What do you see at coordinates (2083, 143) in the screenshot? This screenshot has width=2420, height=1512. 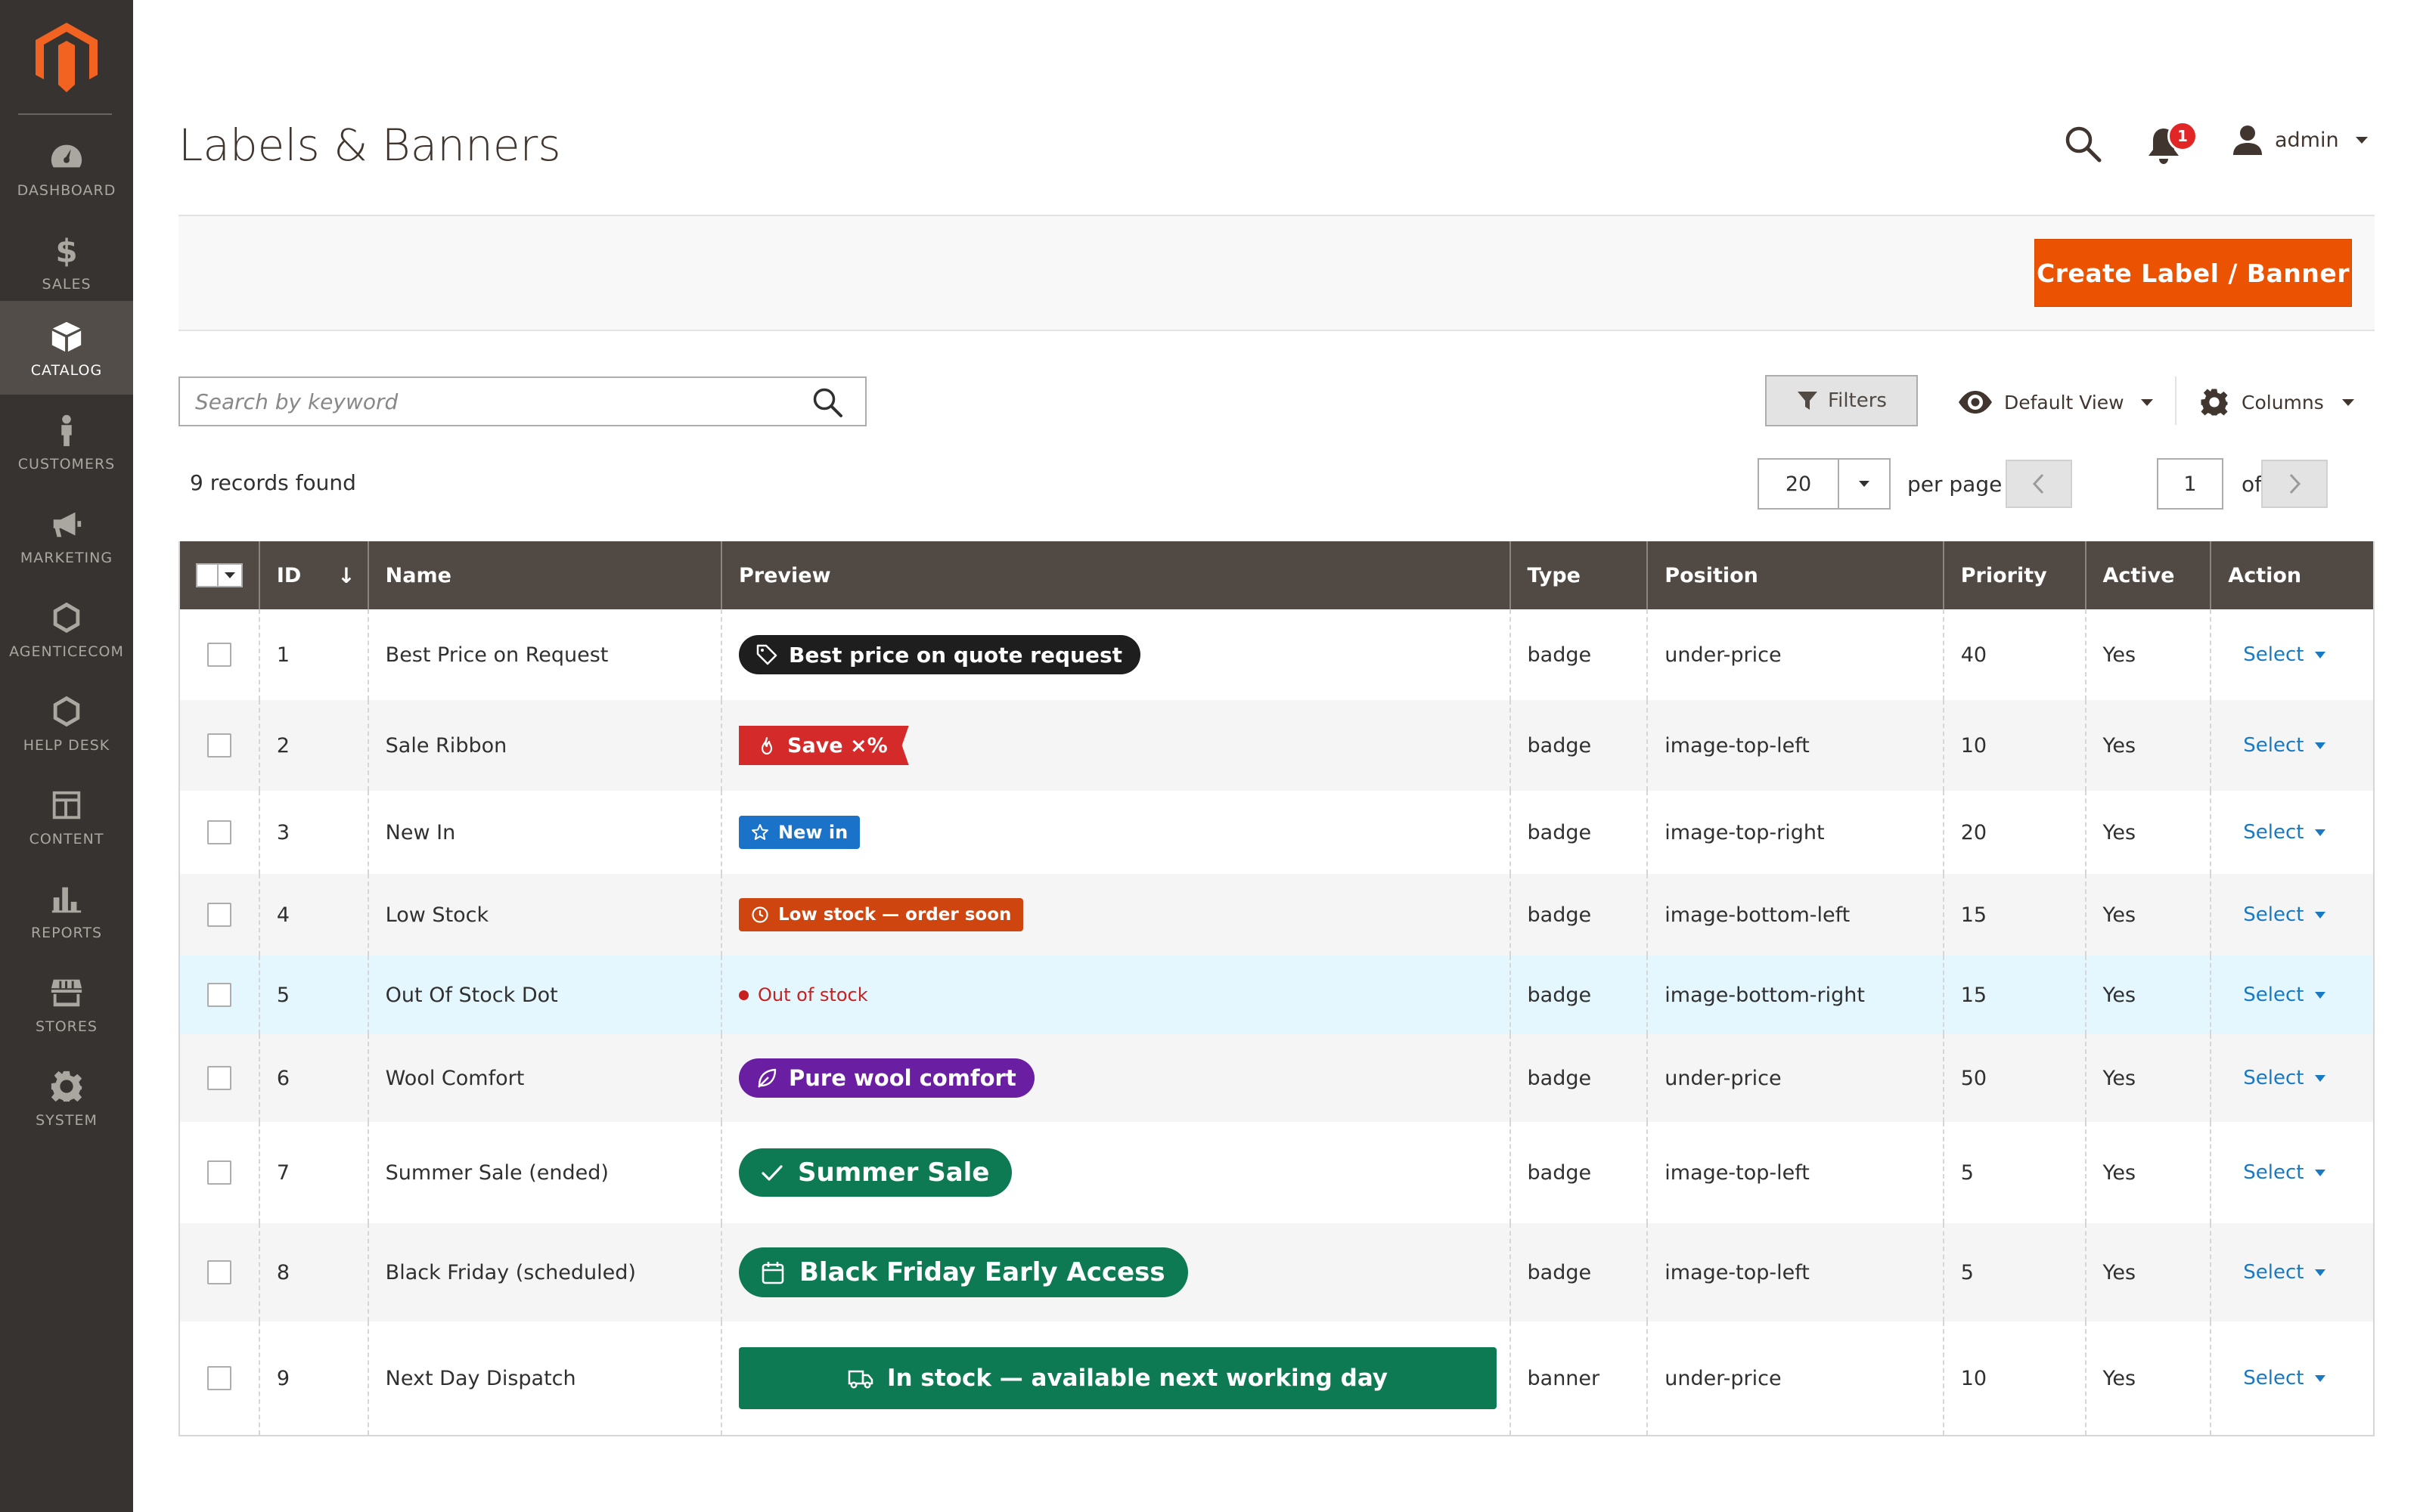 I see `global-search-icon` at bounding box center [2083, 143].